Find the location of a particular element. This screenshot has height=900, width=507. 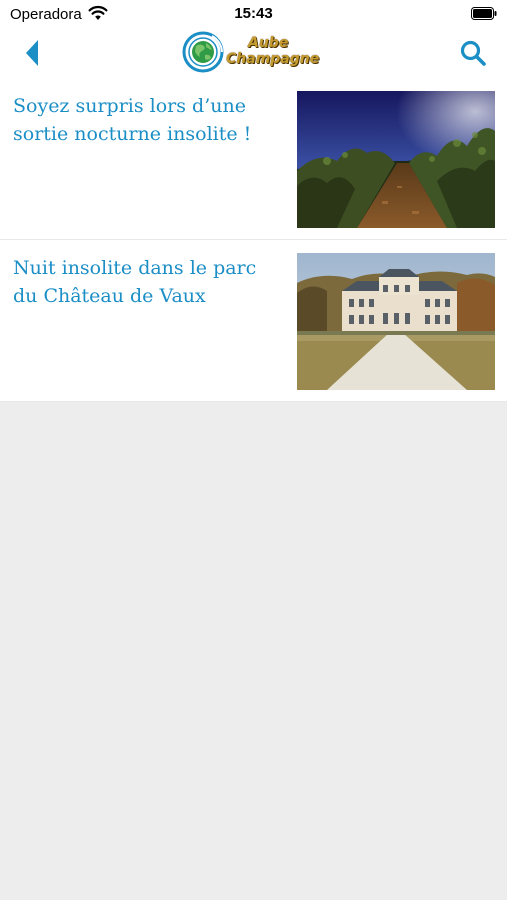

app-logo: Aube Champagne is located at coordinates (257, 53).